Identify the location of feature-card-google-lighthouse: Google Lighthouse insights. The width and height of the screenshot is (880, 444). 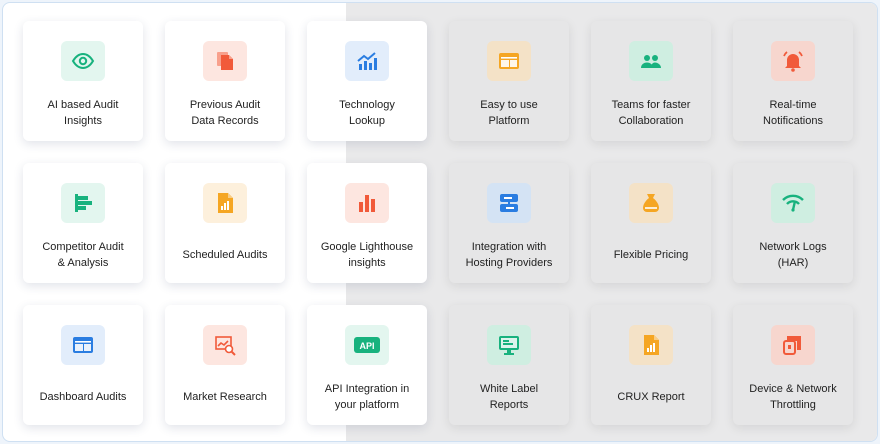
(367, 223).